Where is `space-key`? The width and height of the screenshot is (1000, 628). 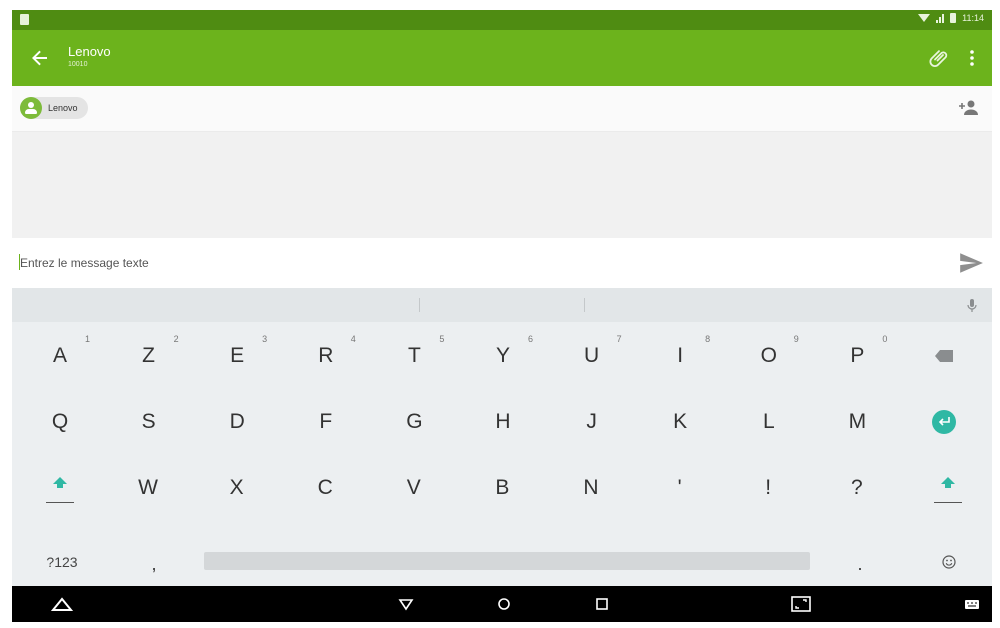 space-key is located at coordinates (507, 561).